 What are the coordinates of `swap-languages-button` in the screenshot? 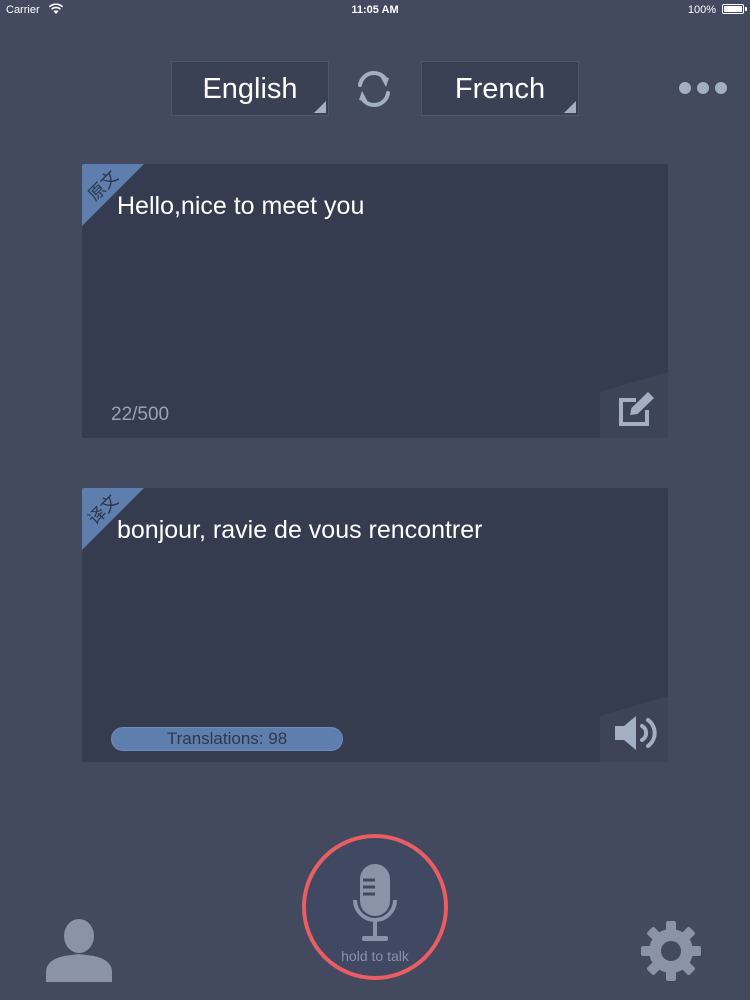 It's located at (374, 89).